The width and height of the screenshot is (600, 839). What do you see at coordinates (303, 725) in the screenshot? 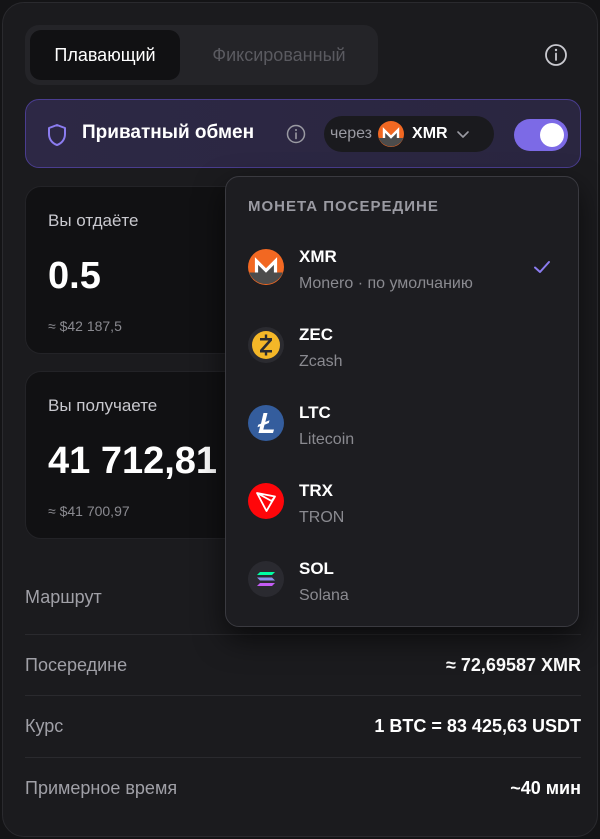
I see `rate-row: Курс 1 BTC = 83 425,63 USDT` at bounding box center [303, 725].